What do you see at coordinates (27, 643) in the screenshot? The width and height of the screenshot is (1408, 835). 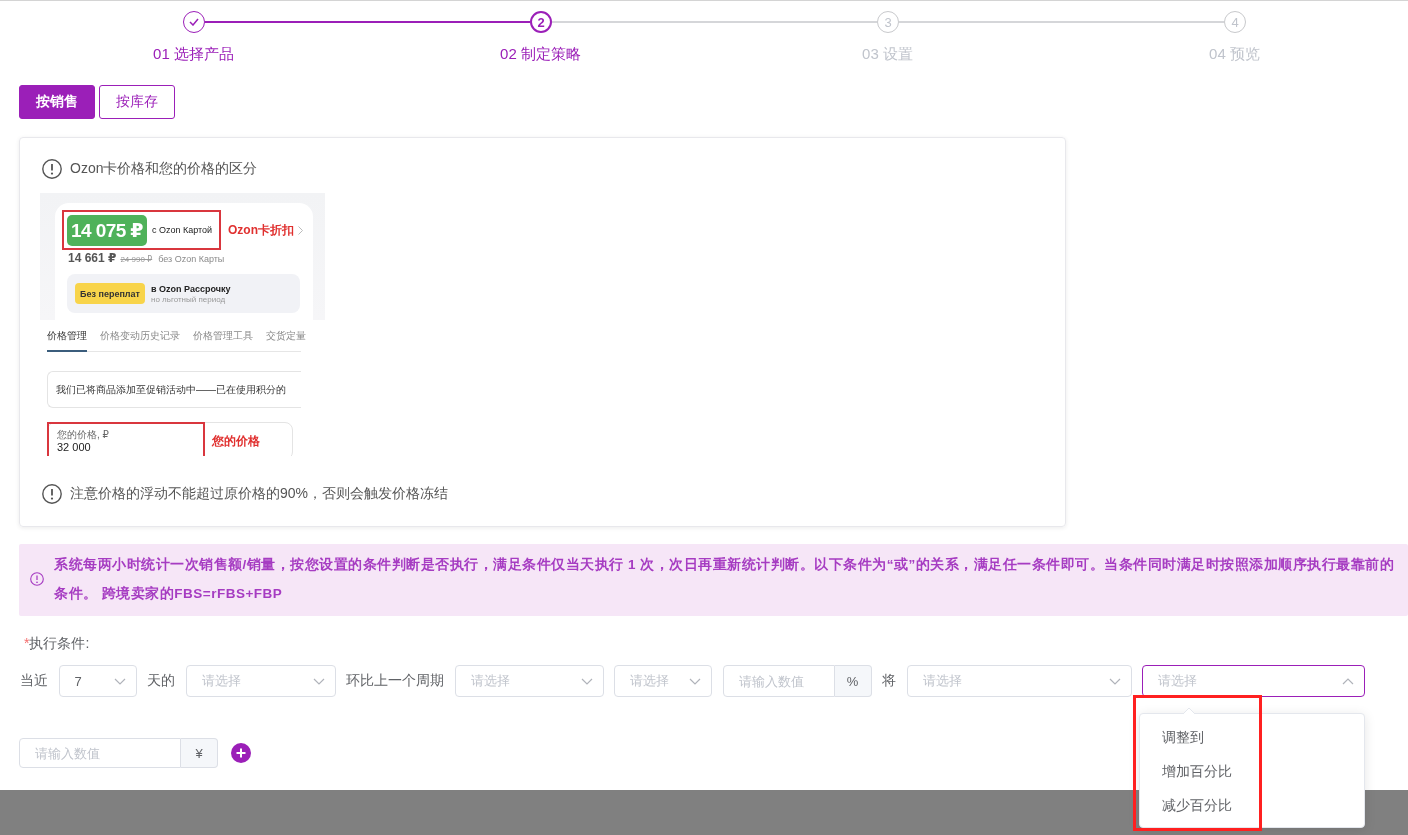 I see `required-mark: *` at bounding box center [27, 643].